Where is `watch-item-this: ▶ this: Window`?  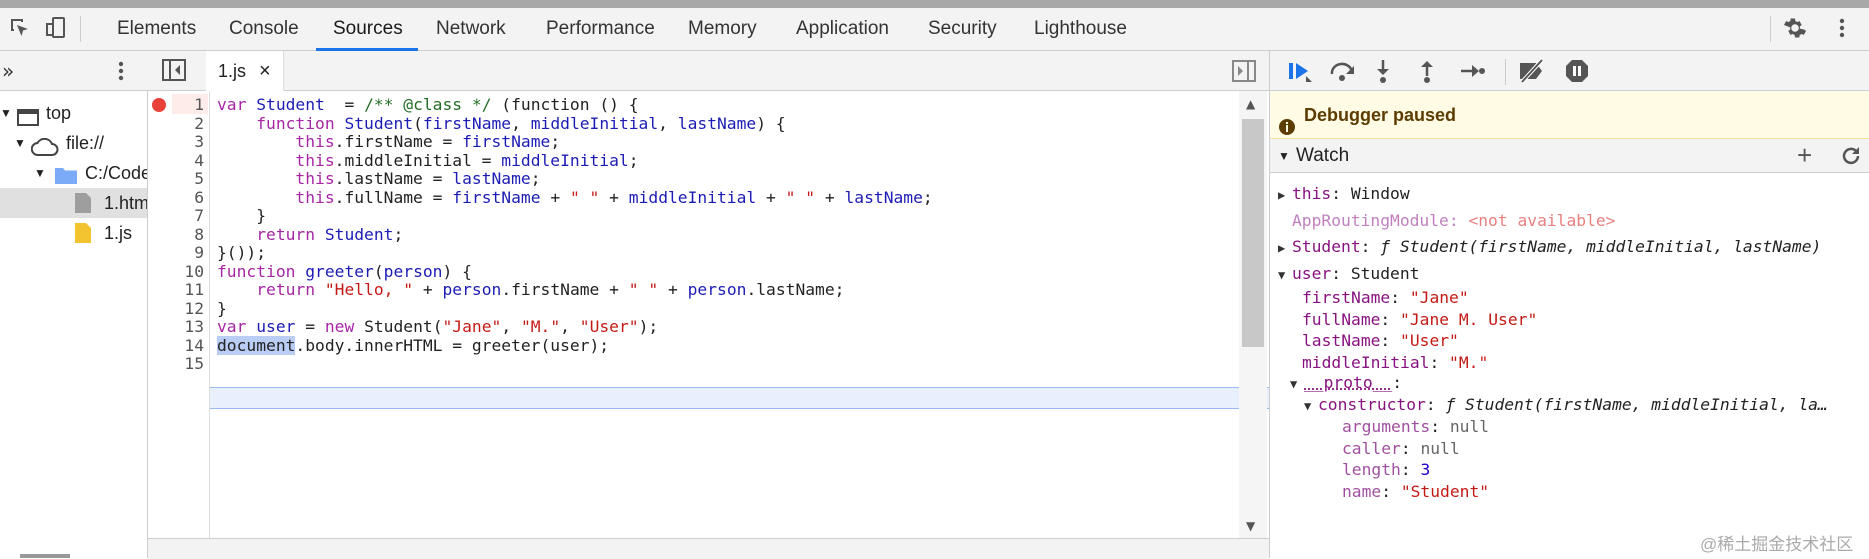 watch-item-this: ▶ this: Window is located at coordinates (1344, 194).